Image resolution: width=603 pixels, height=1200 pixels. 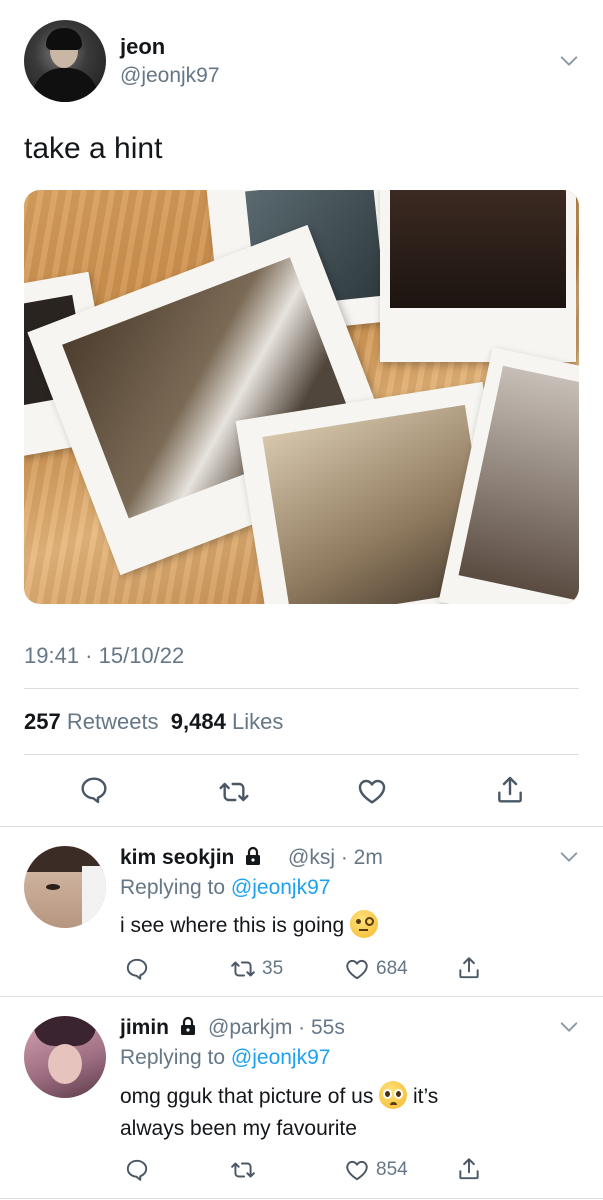 What do you see at coordinates (198, 721) in the screenshot?
I see `likes-count: 9,484` at bounding box center [198, 721].